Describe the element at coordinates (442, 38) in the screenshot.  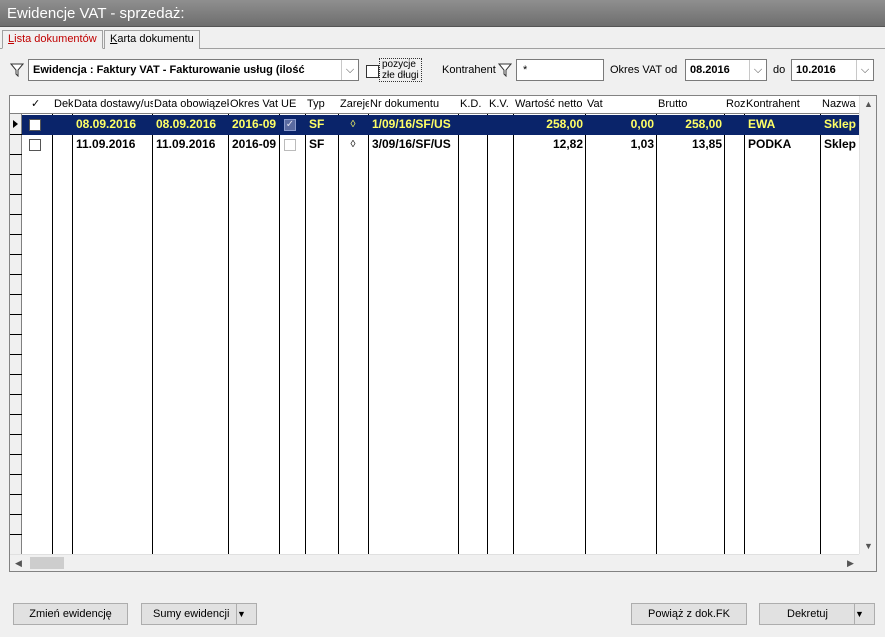
I see `tab-bar: Lista dokumentów Karta dokumentu` at that location.